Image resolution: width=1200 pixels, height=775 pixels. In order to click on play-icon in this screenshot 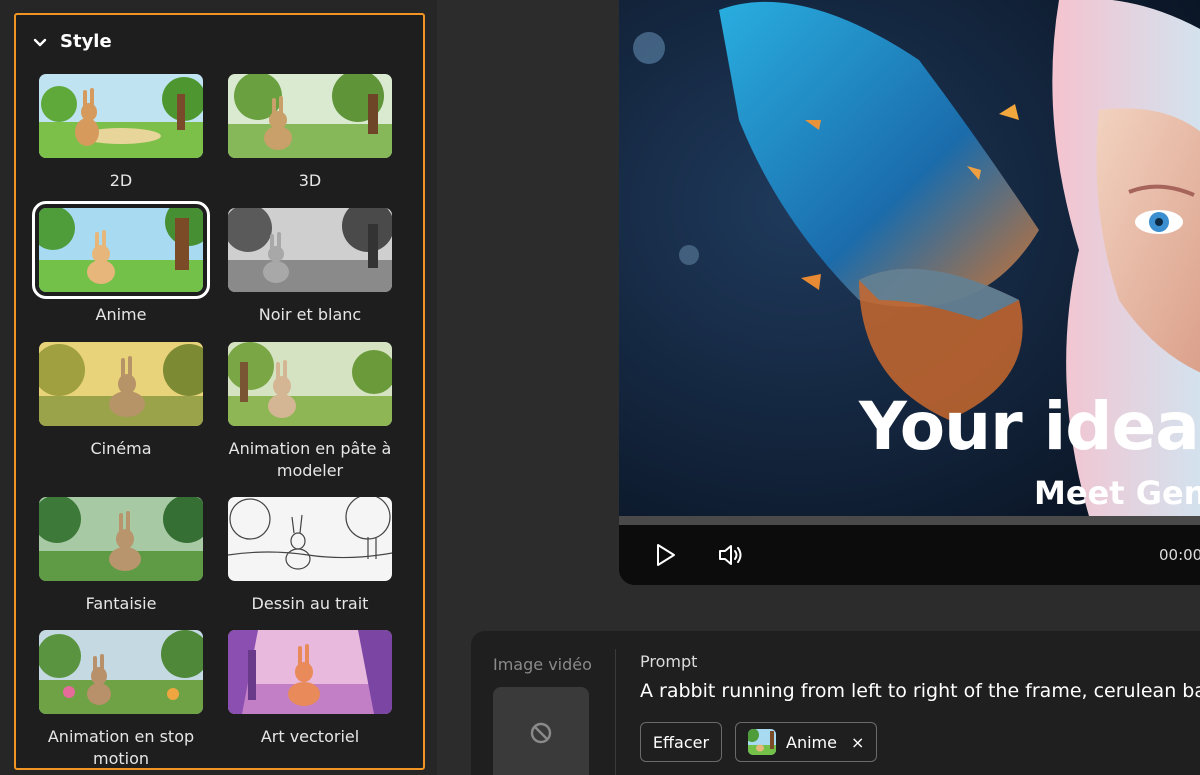, I will do `click(665, 555)`.